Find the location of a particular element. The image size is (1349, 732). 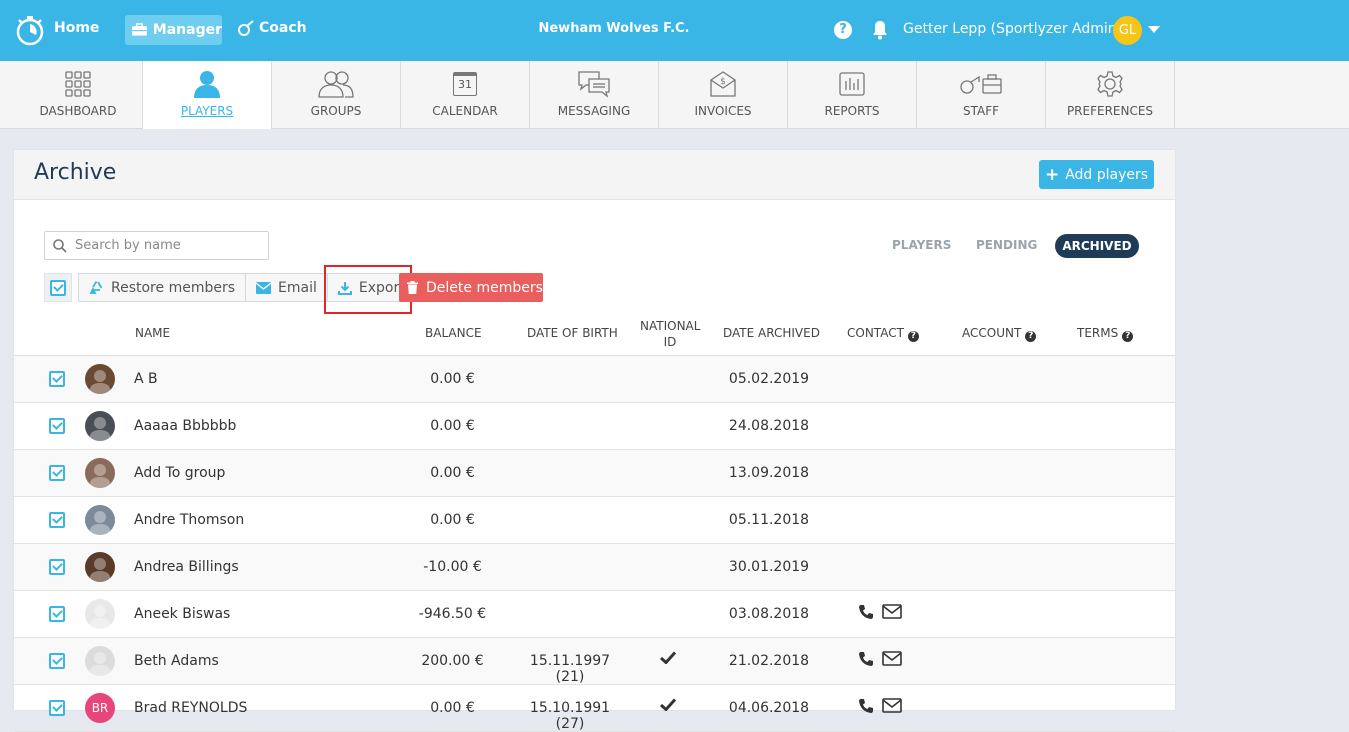

gear-icon is located at coordinates (1110, 84).